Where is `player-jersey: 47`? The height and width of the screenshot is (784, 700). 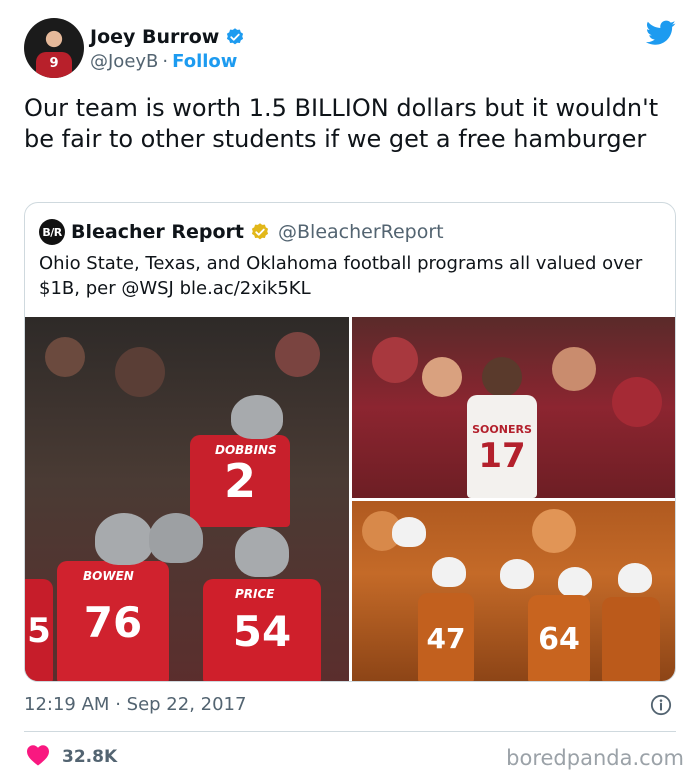 player-jersey: 47 is located at coordinates (446, 637).